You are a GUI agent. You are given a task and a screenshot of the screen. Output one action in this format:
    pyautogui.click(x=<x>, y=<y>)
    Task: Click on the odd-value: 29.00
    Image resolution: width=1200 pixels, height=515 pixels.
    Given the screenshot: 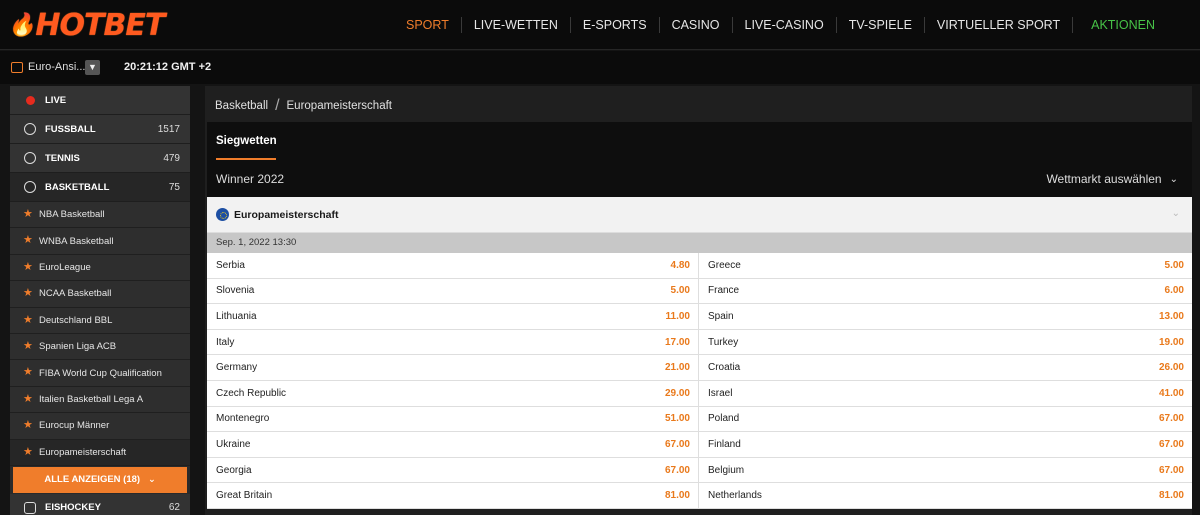 What is the action you would take?
    pyautogui.click(x=677, y=393)
    